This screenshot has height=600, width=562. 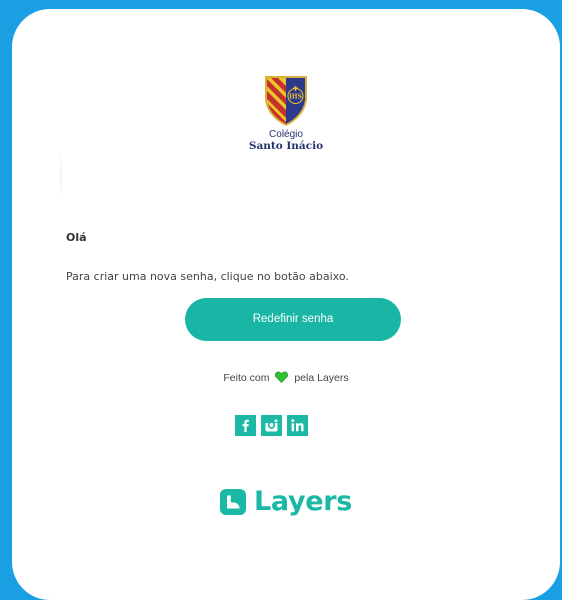 I want to click on heart-icon, so click(x=282, y=377).